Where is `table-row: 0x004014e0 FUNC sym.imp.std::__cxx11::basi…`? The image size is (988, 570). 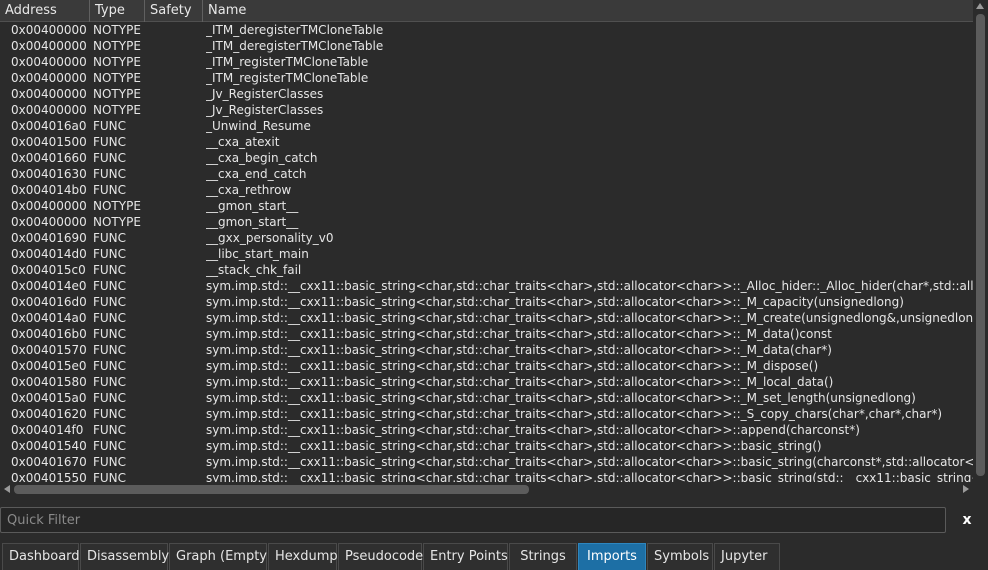 table-row: 0x004014e0 FUNC sym.imp.std::__cxx11::basi… is located at coordinates (486, 286).